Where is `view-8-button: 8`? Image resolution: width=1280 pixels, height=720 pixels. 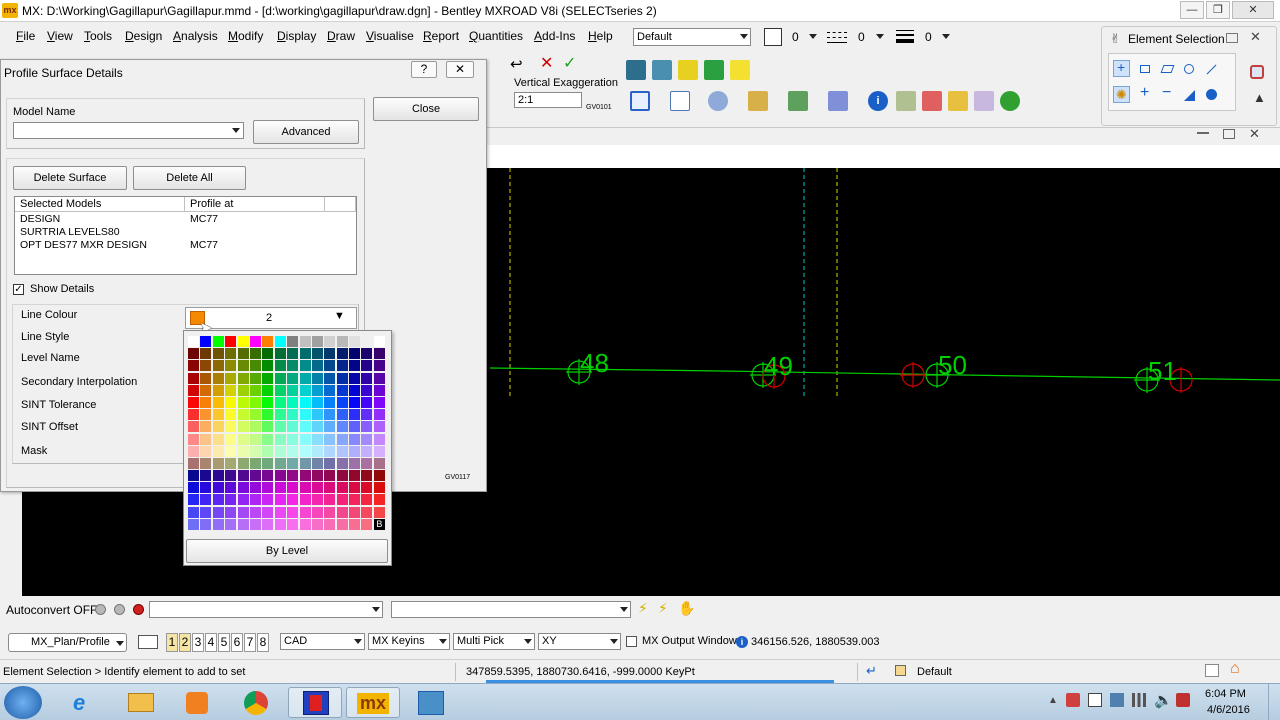 view-8-button: 8 is located at coordinates (263, 642).